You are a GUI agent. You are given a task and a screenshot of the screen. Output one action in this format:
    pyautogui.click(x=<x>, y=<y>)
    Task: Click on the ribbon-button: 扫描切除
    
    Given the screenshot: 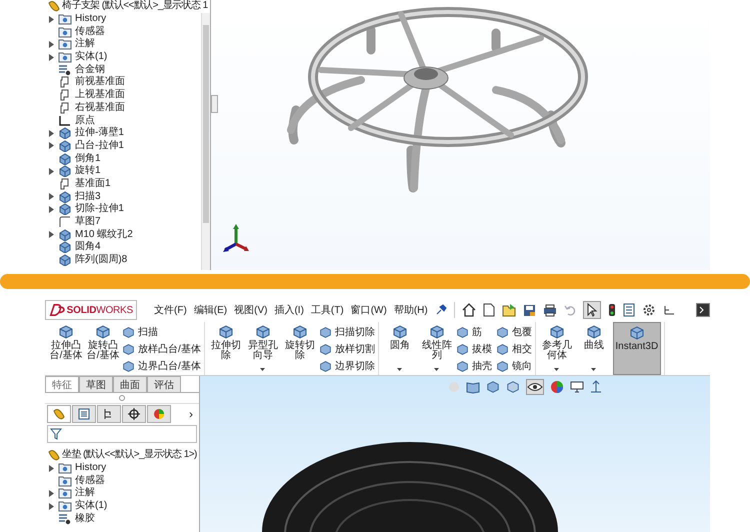 What is the action you would take?
    pyautogui.click(x=346, y=332)
    